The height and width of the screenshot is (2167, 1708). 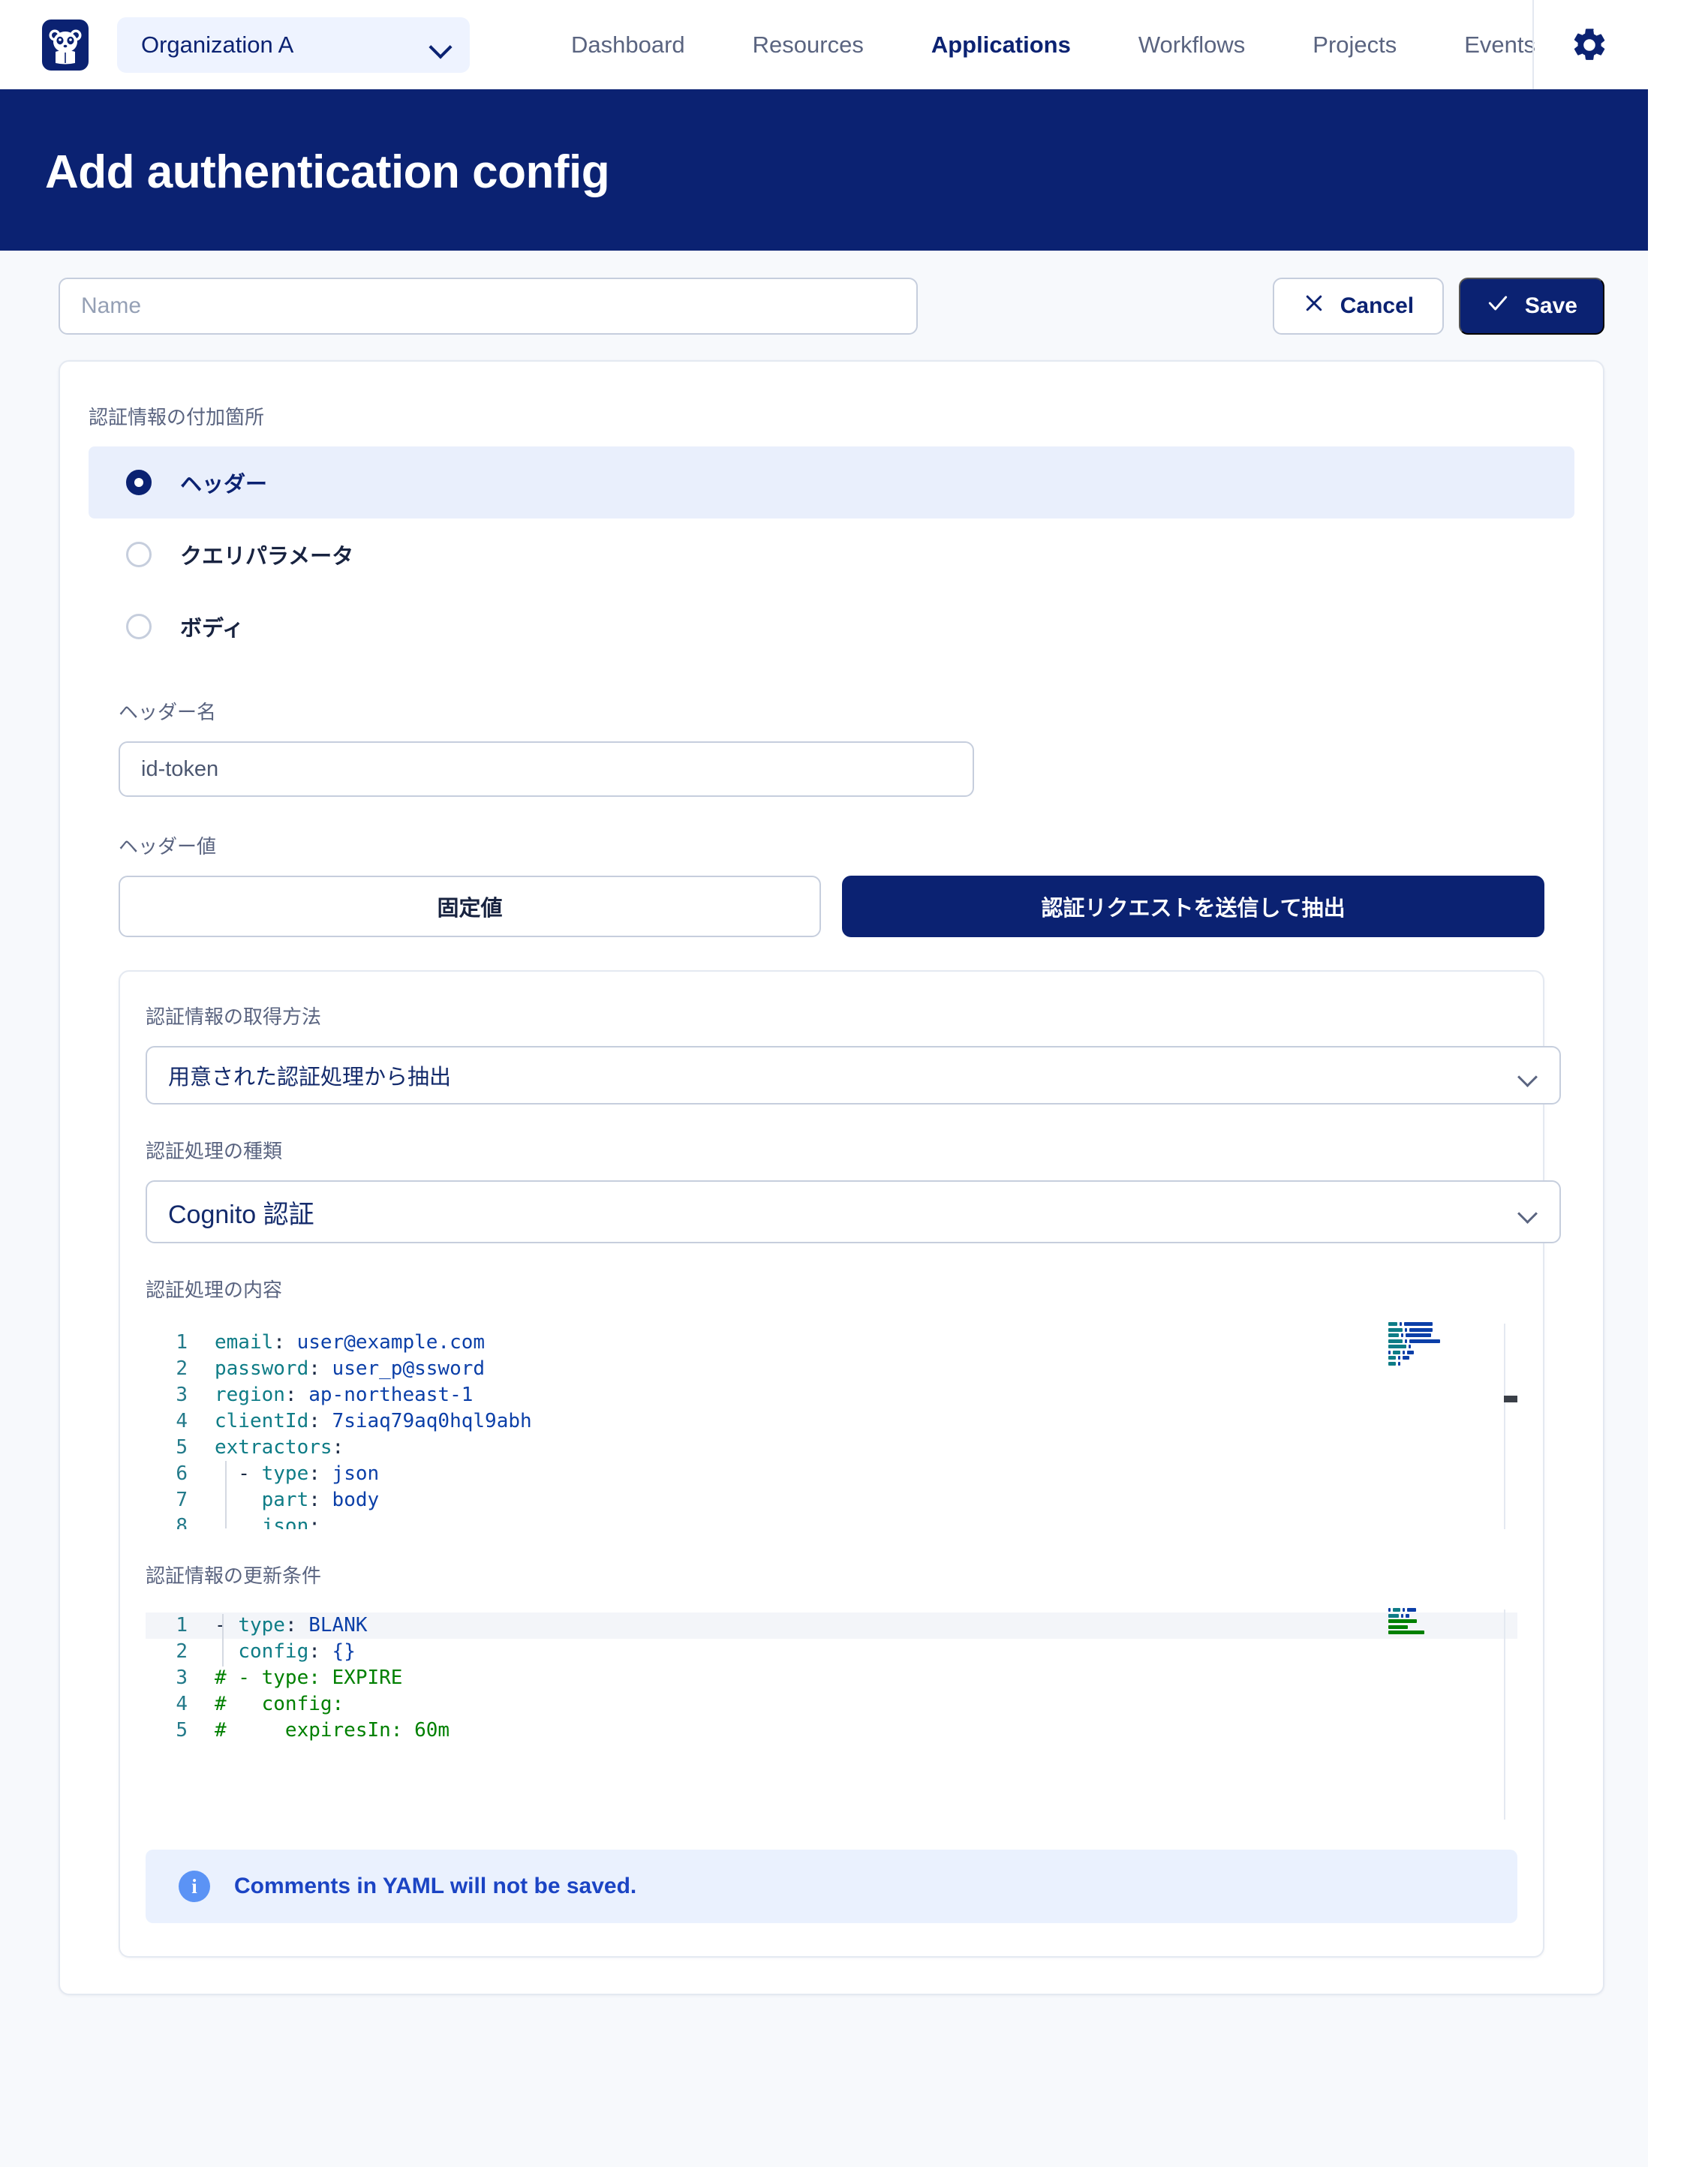 I want to click on nav-link-projects: Projects, so click(x=1354, y=45).